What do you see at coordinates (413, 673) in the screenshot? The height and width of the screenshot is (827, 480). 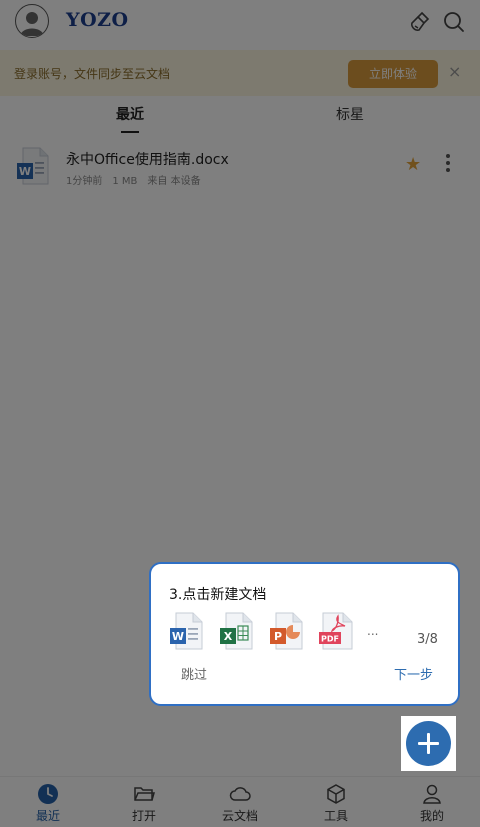 I see `next-step-button: 下一步` at bounding box center [413, 673].